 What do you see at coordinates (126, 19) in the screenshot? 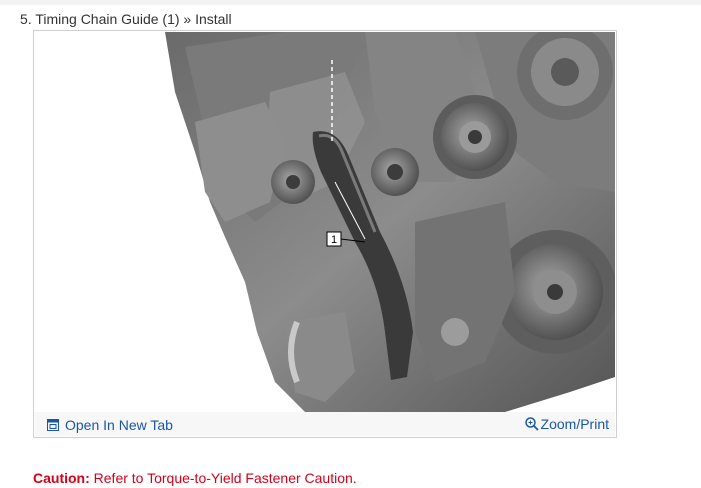
I see `step-title: 5. Timing Chain Guide (1) » Install` at bounding box center [126, 19].